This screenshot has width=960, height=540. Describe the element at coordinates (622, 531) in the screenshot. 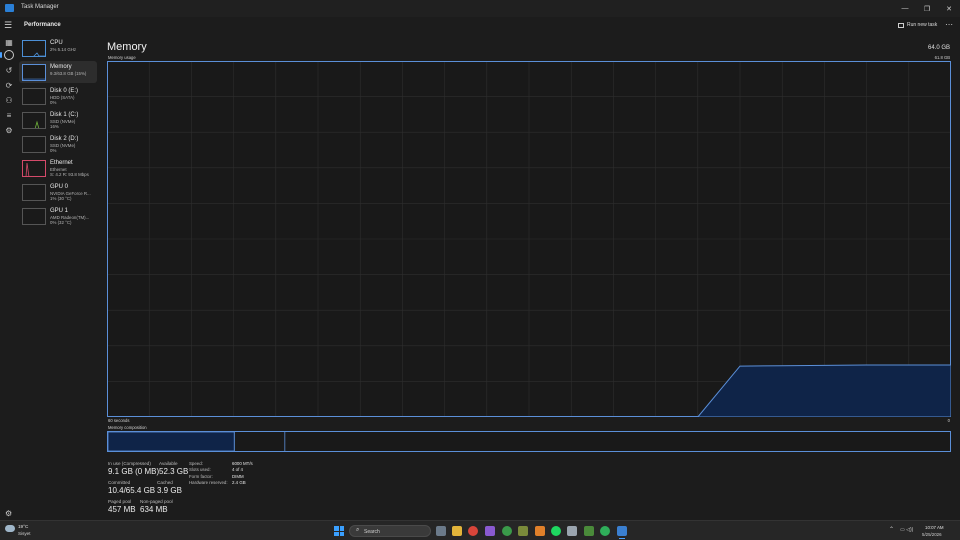

I see `task-manager-taskbar-icon` at that location.